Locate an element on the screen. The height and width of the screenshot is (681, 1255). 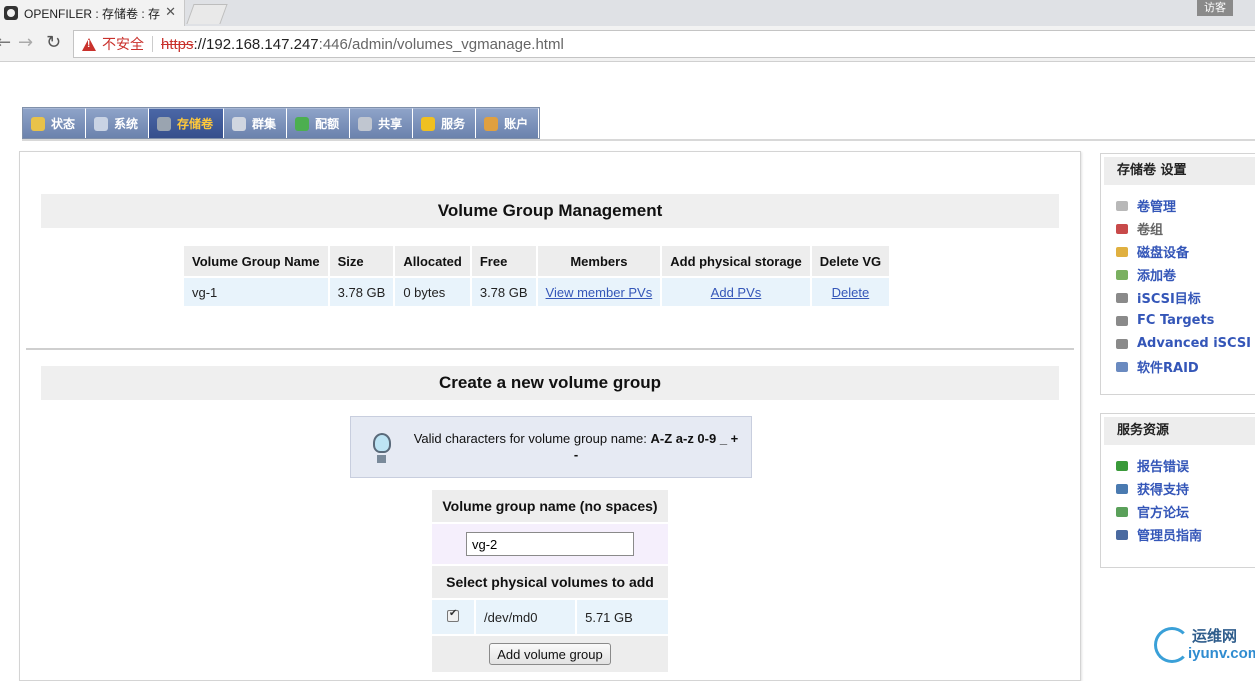
nav-tab-label: 服务 is located at coordinates (453, 124).